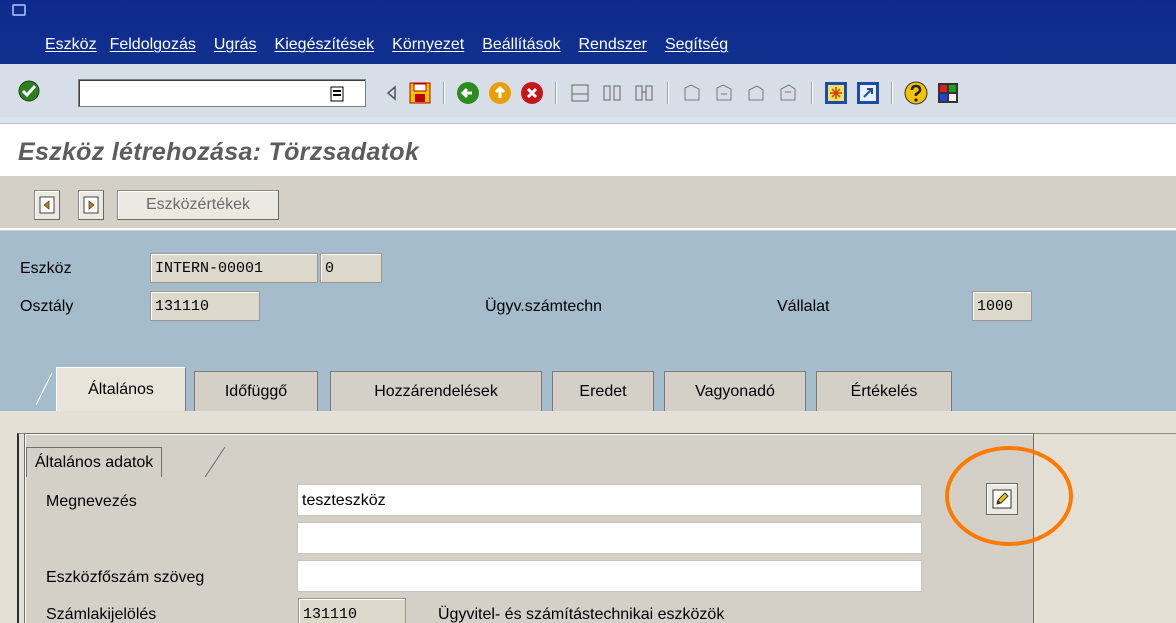 The width and height of the screenshot is (1176, 623). What do you see at coordinates (603, 391) in the screenshot?
I see `tab-origin: Eredet` at bounding box center [603, 391].